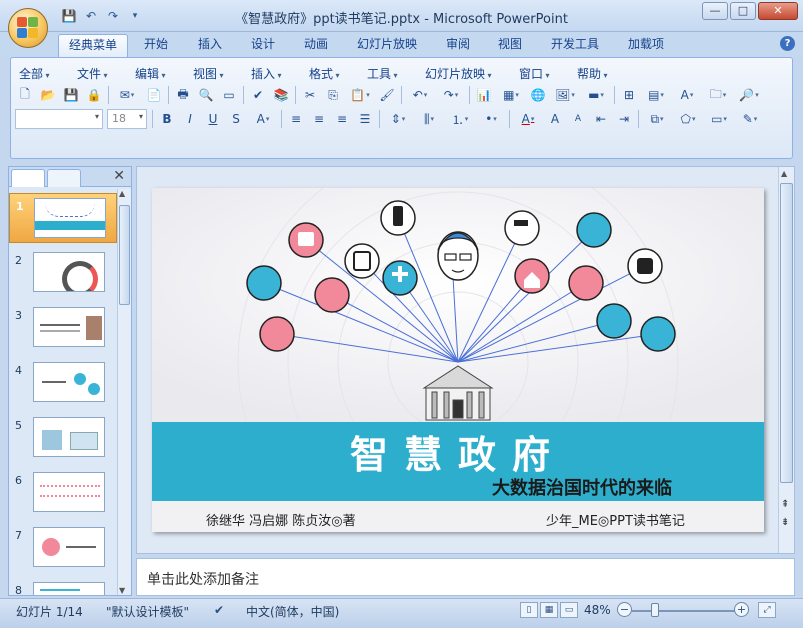  What do you see at coordinates (767, 610) in the screenshot?
I see `fit-to-window-button: ⤢` at bounding box center [767, 610].